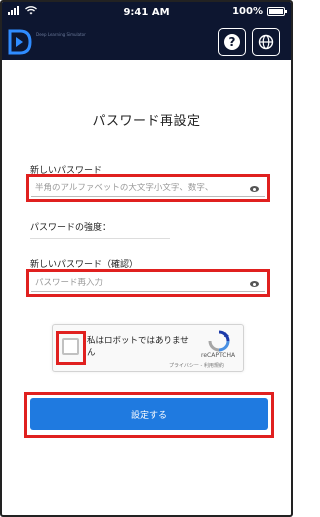 This screenshot has width=320, height=517. I want to click on recaptcha-checkbox-highlight, so click(71, 348).